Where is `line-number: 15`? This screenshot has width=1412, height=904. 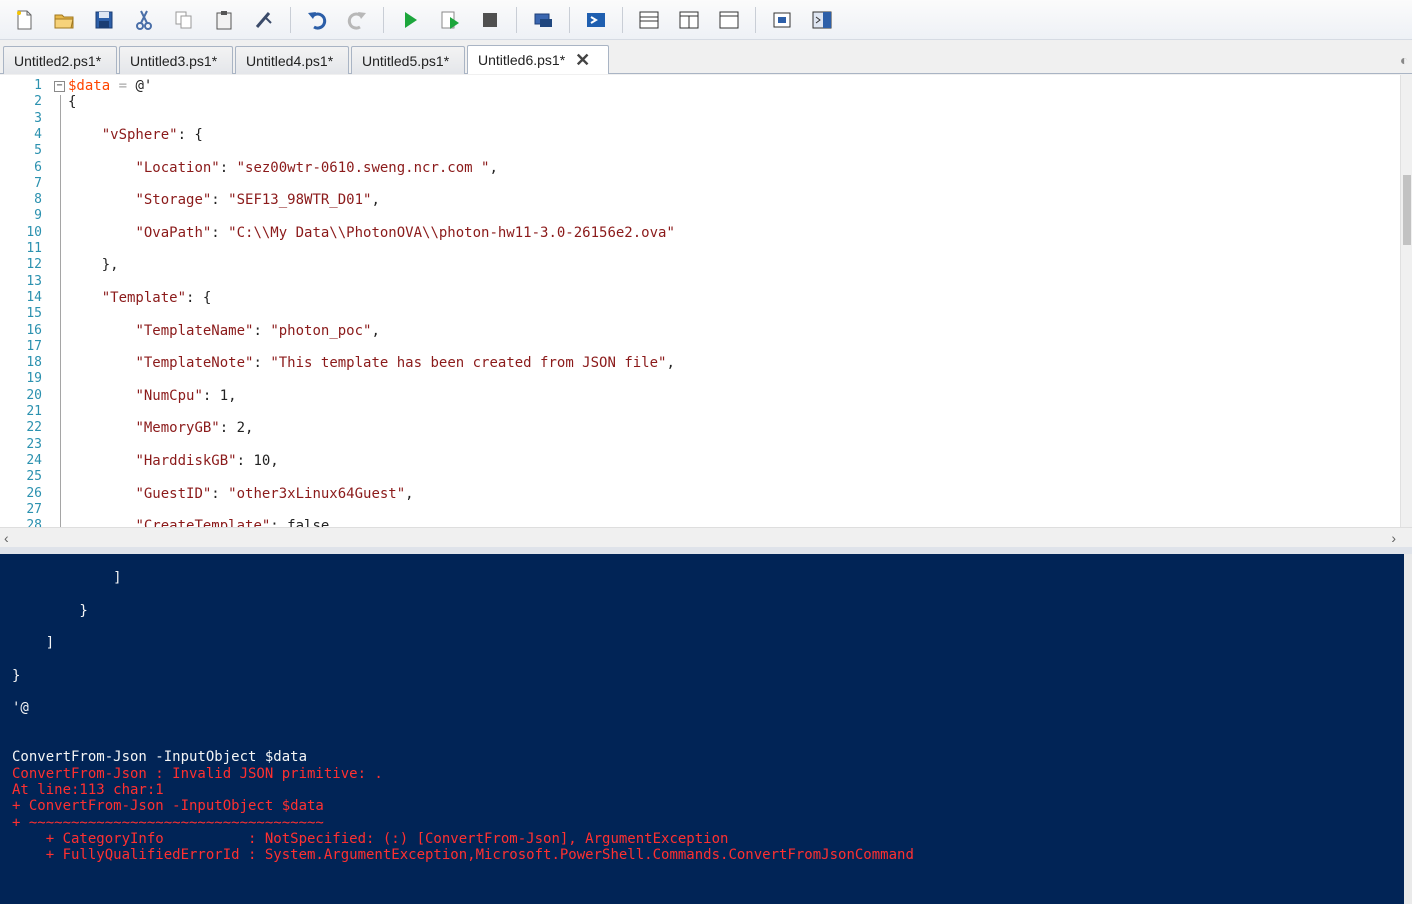 line-number: 15 is located at coordinates (34, 314).